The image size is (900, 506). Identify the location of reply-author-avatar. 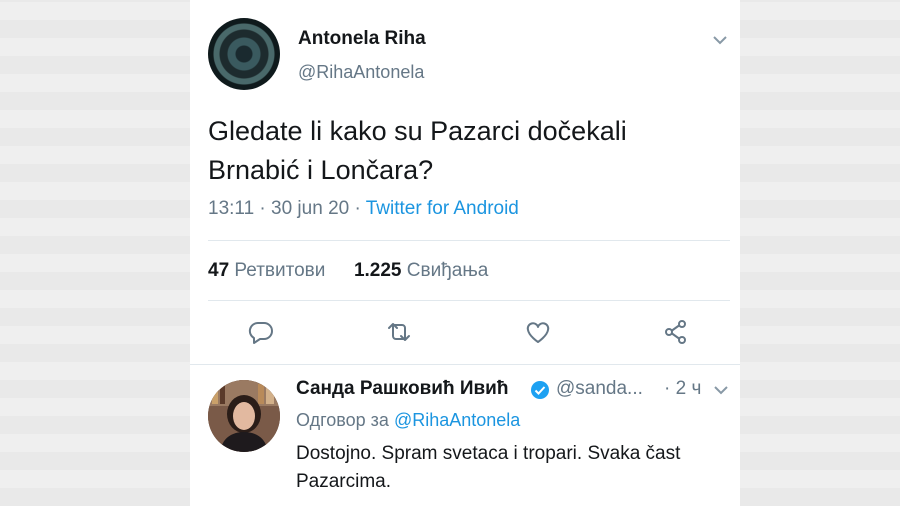
(244, 416).